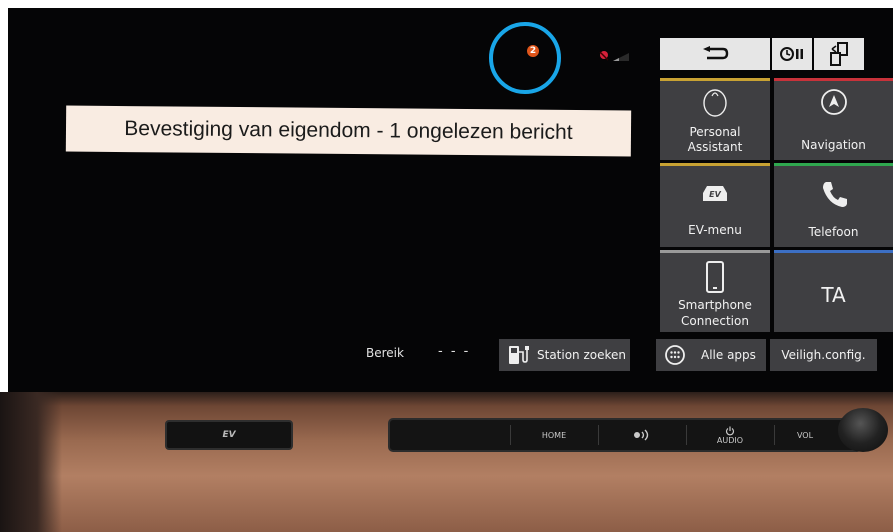 Image resolution: width=893 pixels, height=532 pixels. I want to click on phone-icon, so click(834, 194).